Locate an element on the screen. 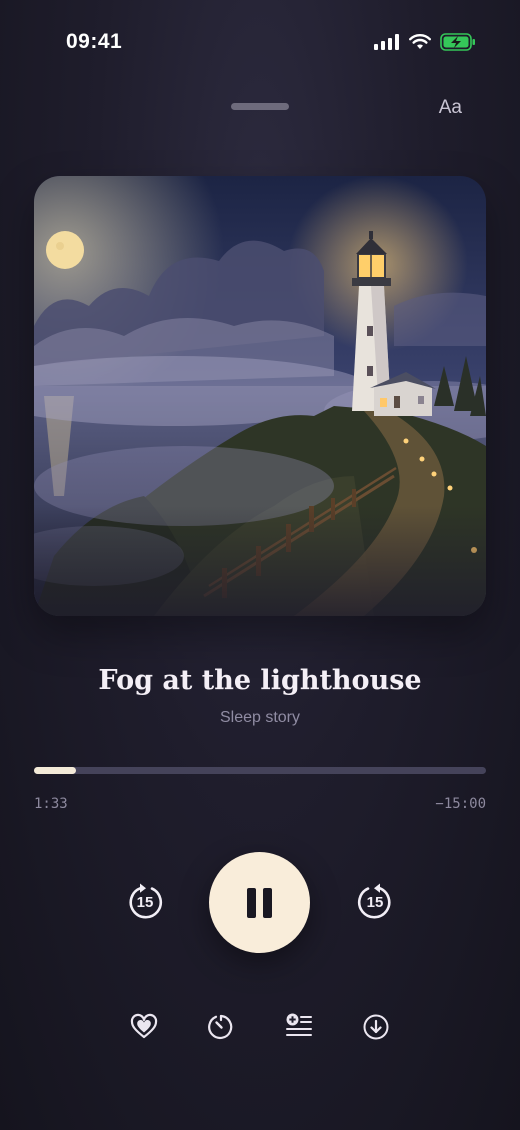 The height and width of the screenshot is (1130, 520). progress-fill is located at coordinates (55, 770).